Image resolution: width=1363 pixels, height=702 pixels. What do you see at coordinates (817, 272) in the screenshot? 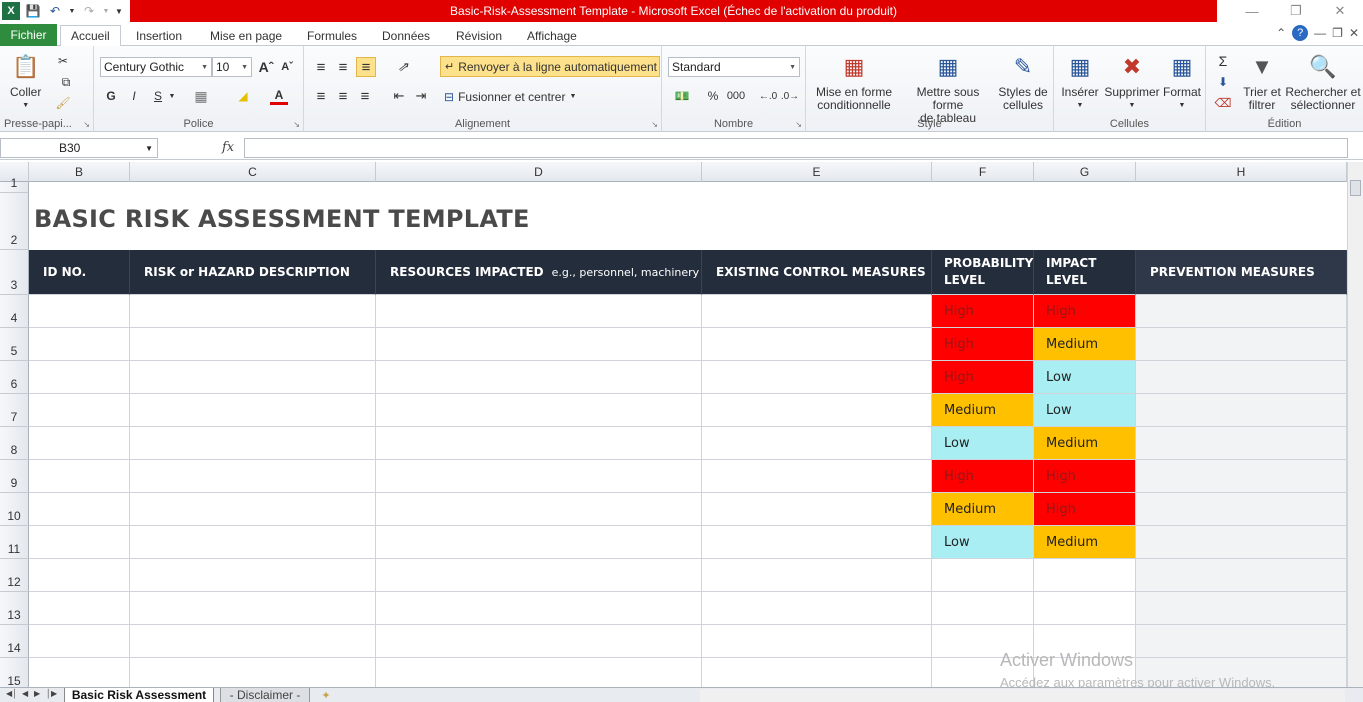
I see `header-controls: EXISTING CONTROL MEASURES` at bounding box center [817, 272].